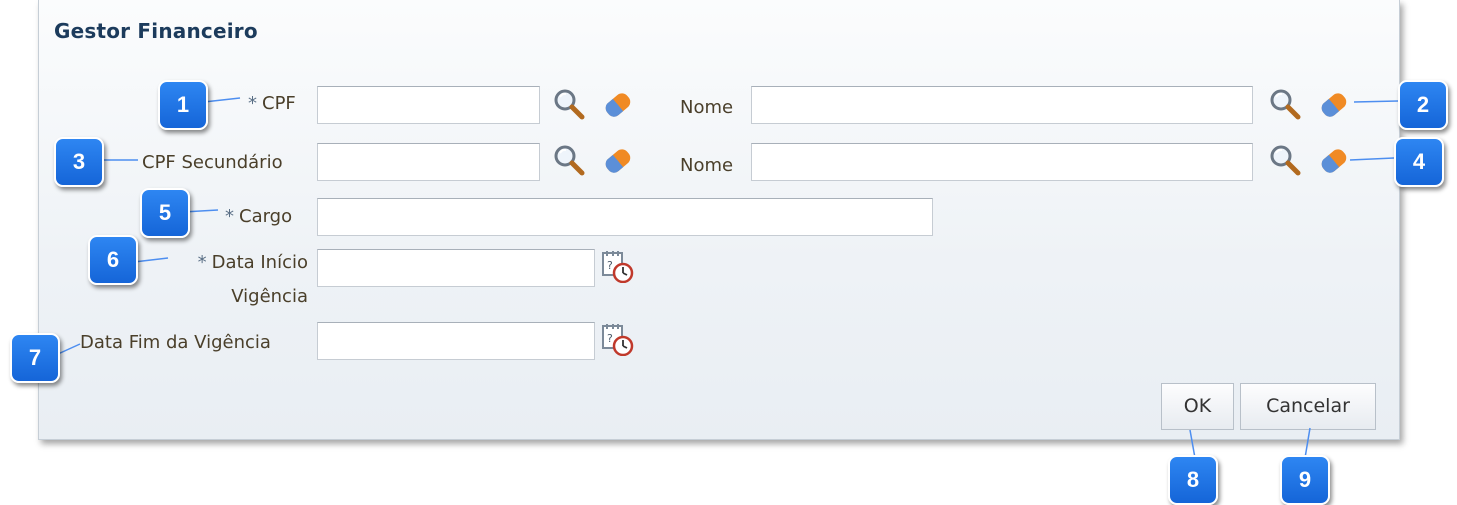 This screenshot has height=505, width=1457. I want to click on callout-badge-1: 1, so click(183, 105).